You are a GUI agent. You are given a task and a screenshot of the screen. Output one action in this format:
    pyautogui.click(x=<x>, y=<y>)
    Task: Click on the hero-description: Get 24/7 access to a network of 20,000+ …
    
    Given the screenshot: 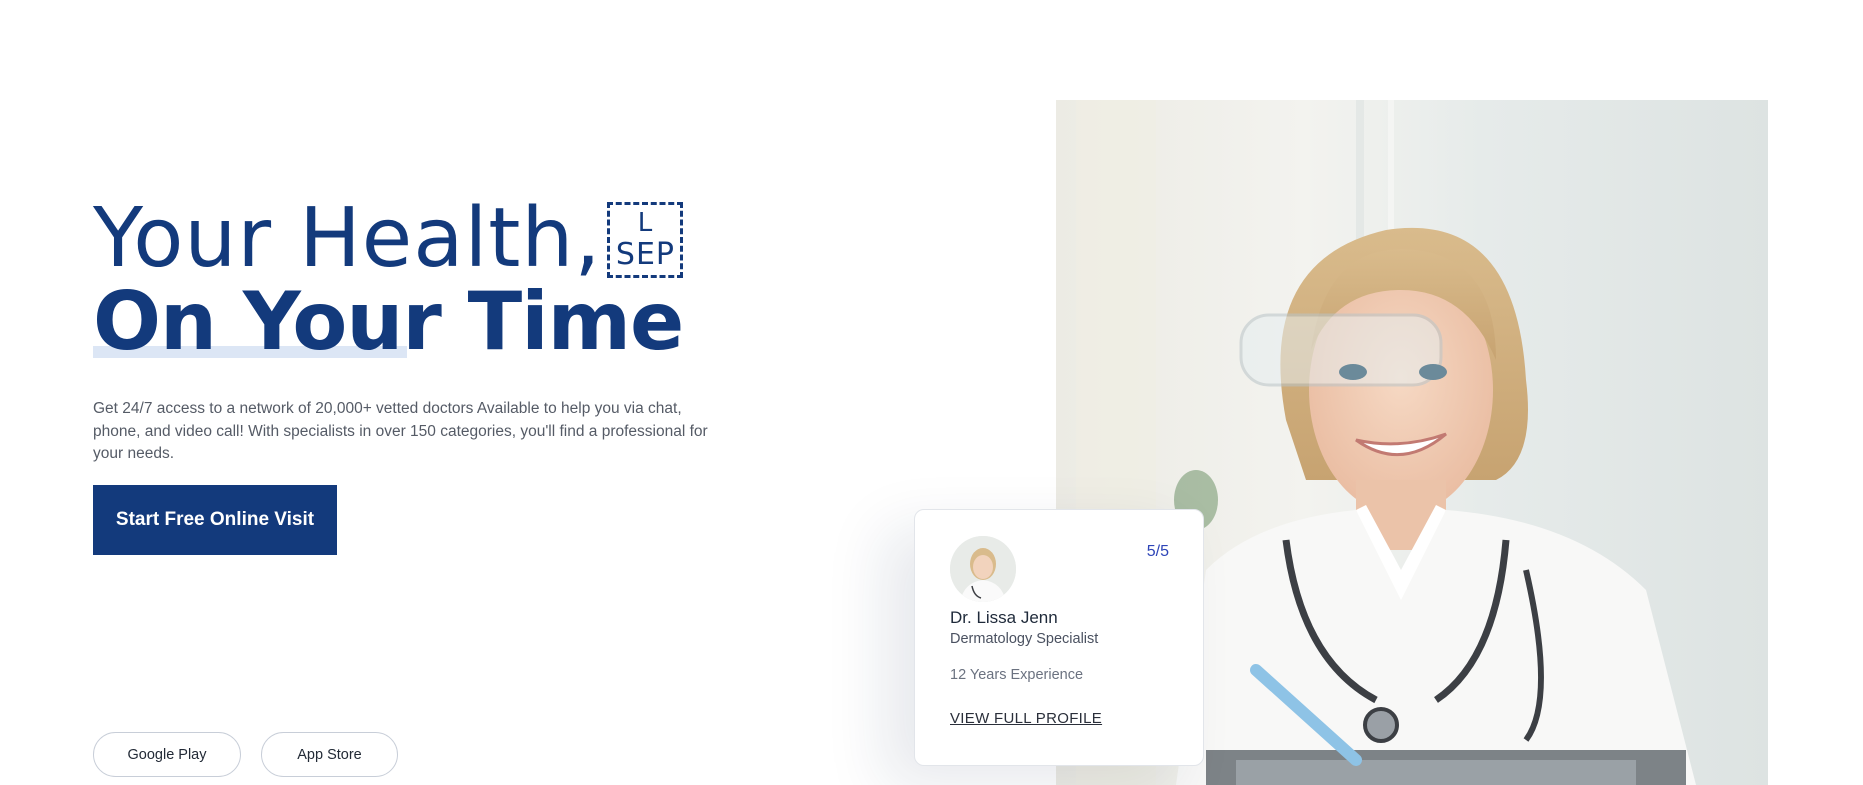 What is the action you would take?
    pyautogui.click(x=400, y=431)
    